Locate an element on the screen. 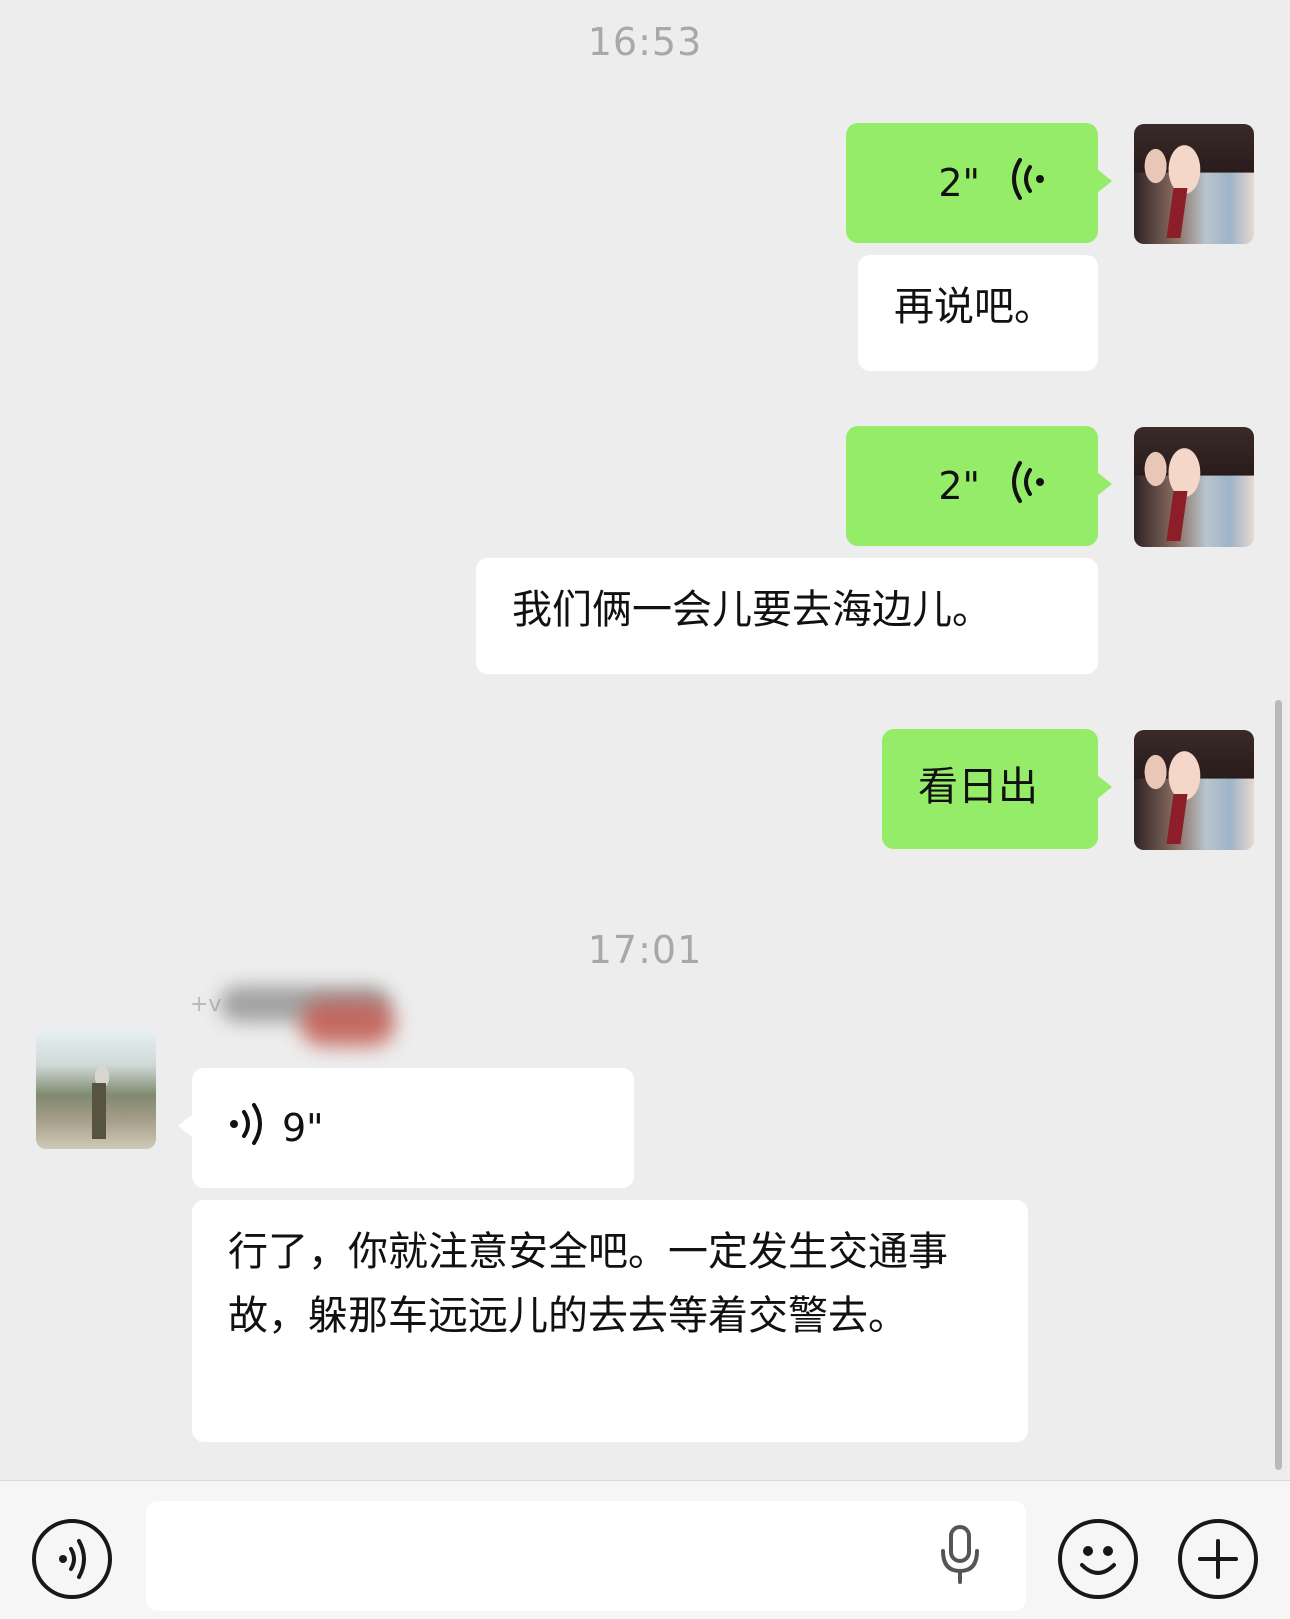  plus-icon is located at coordinates (1218, 1559).